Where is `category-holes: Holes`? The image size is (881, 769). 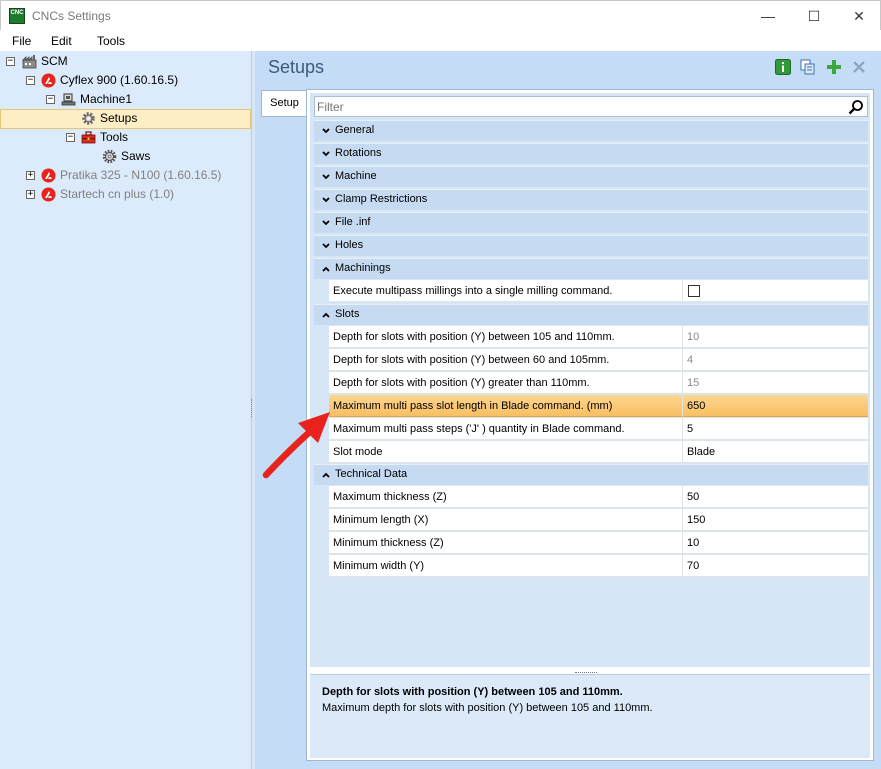
category-holes: Holes is located at coordinates (591, 245).